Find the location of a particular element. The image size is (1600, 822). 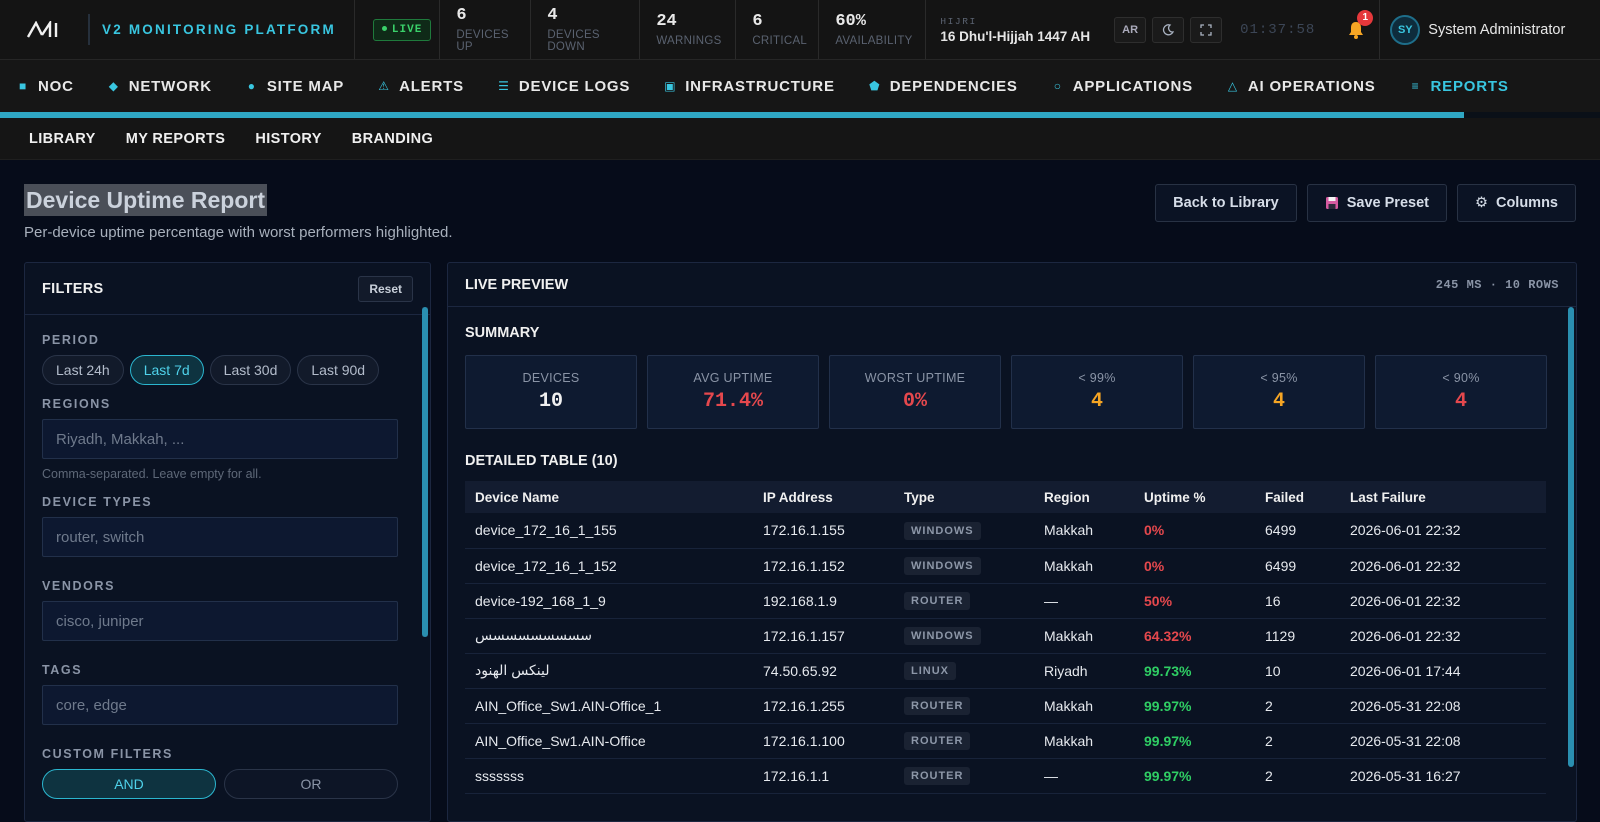

summary-card-label: DEVICES is located at coordinates (551, 378).